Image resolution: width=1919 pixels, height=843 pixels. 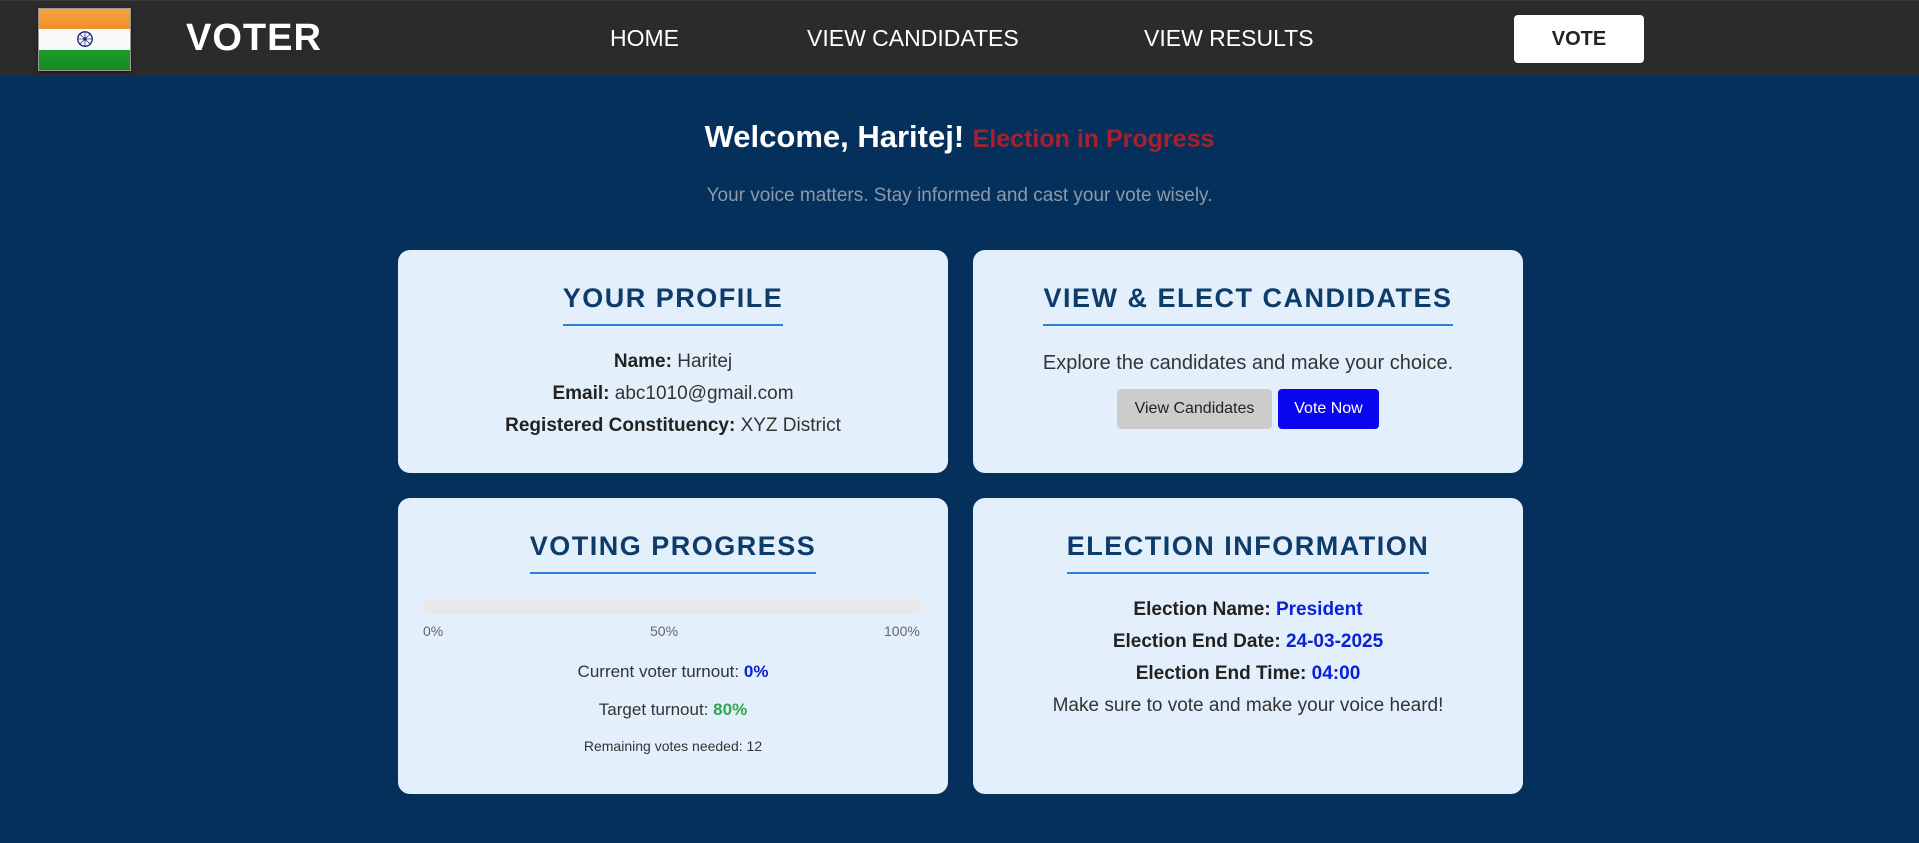 What do you see at coordinates (653, 709) in the screenshot?
I see `target-turnout-label: Target turnout:` at bounding box center [653, 709].